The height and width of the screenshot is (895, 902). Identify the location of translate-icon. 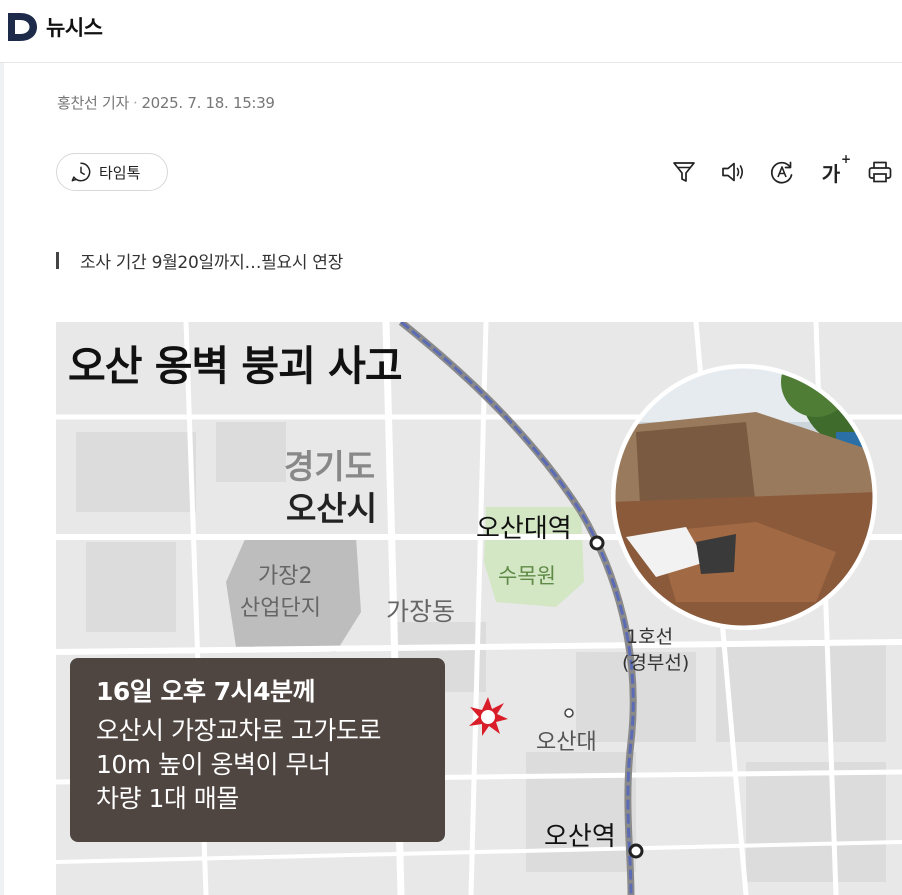
(781, 172).